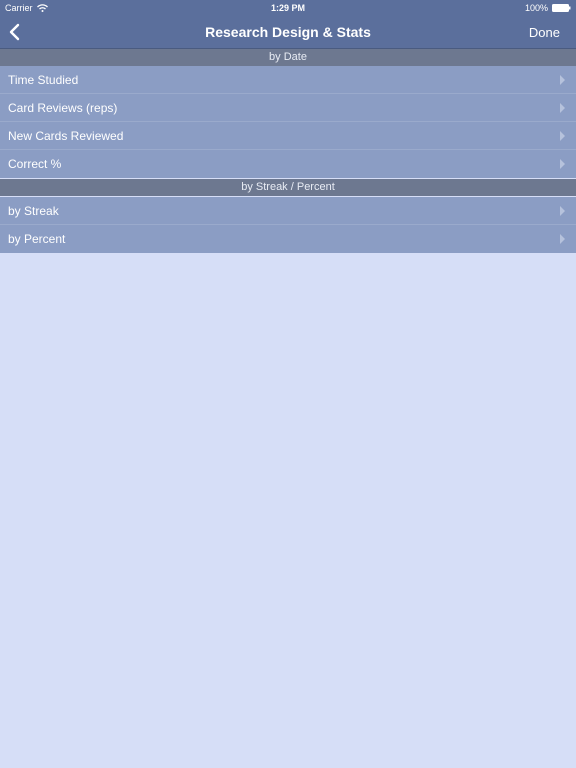 This screenshot has width=576, height=768. Describe the element at coordinates (288, 239) in the screenshot. I see `row-by-percent: by Percent` at that location.